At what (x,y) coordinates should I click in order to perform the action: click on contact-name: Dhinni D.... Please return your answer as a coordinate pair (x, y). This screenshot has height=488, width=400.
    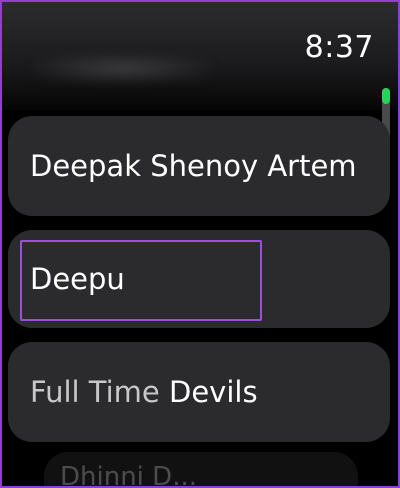
    Looking at the image, I should click on (128, 475).